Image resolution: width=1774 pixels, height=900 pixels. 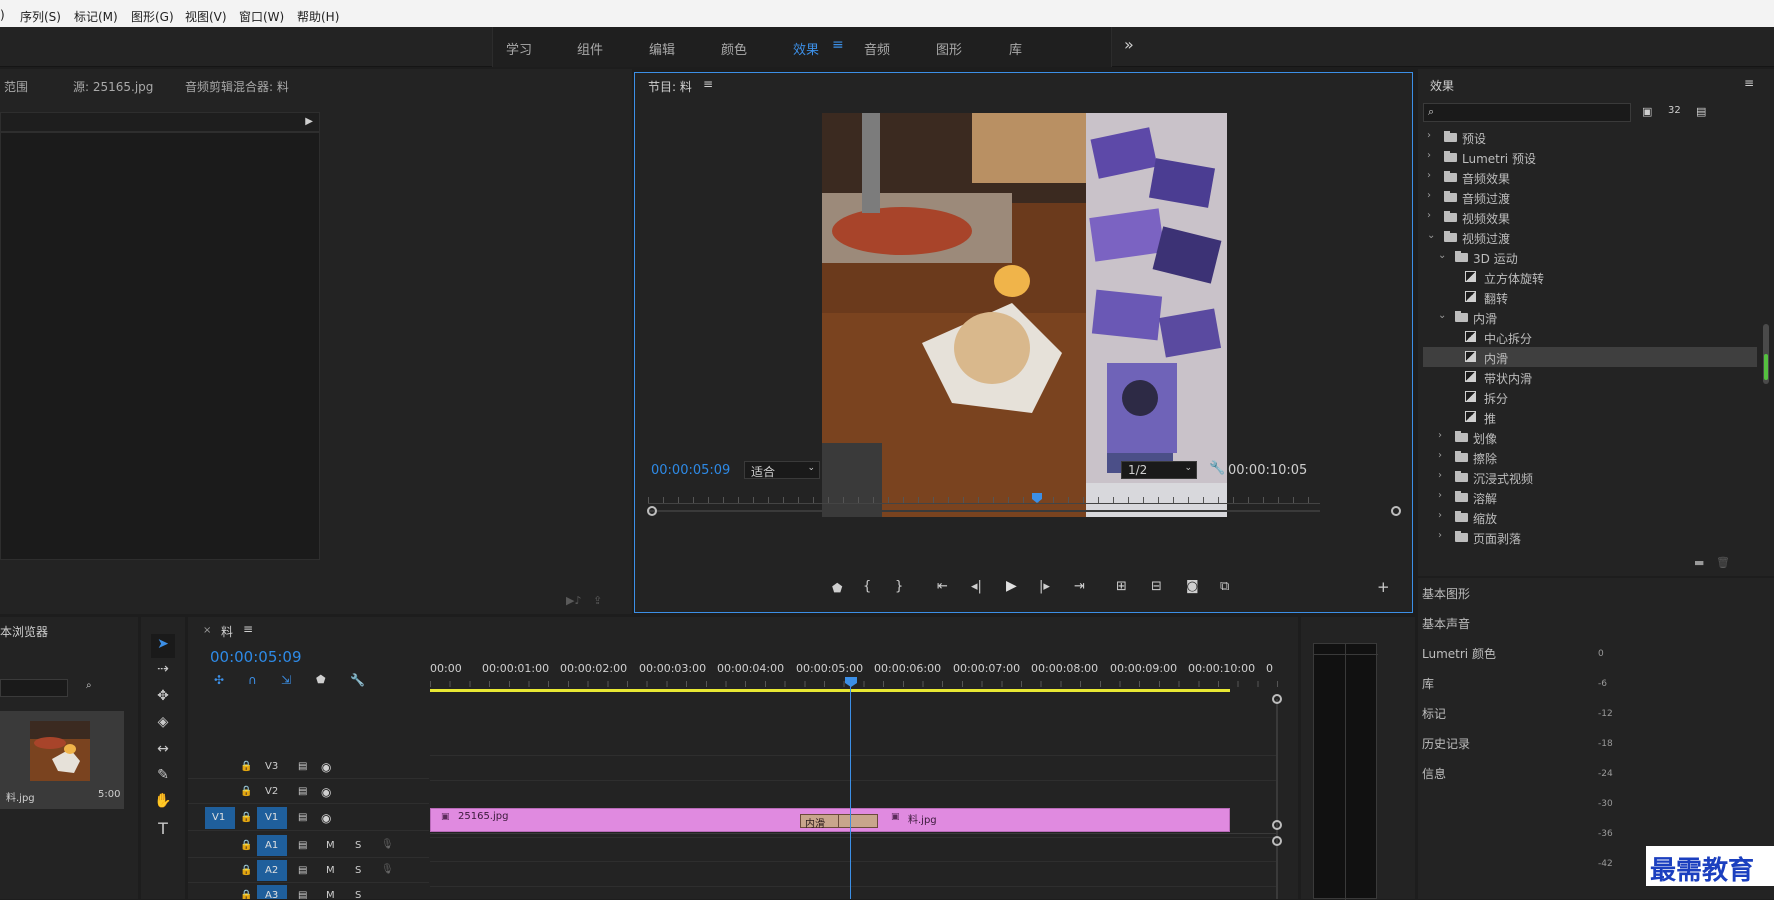 I want to click on panel-libraries: 库, so click(x=1428, y=683).